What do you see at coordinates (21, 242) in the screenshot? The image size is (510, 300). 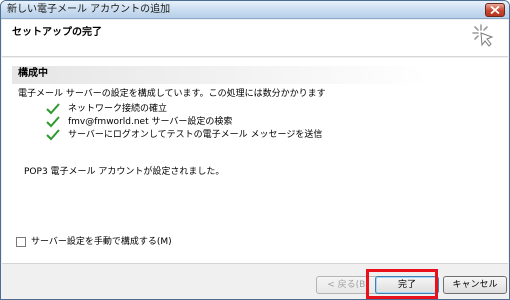 I see `checkbox-box` at bounding box center [21, 242].